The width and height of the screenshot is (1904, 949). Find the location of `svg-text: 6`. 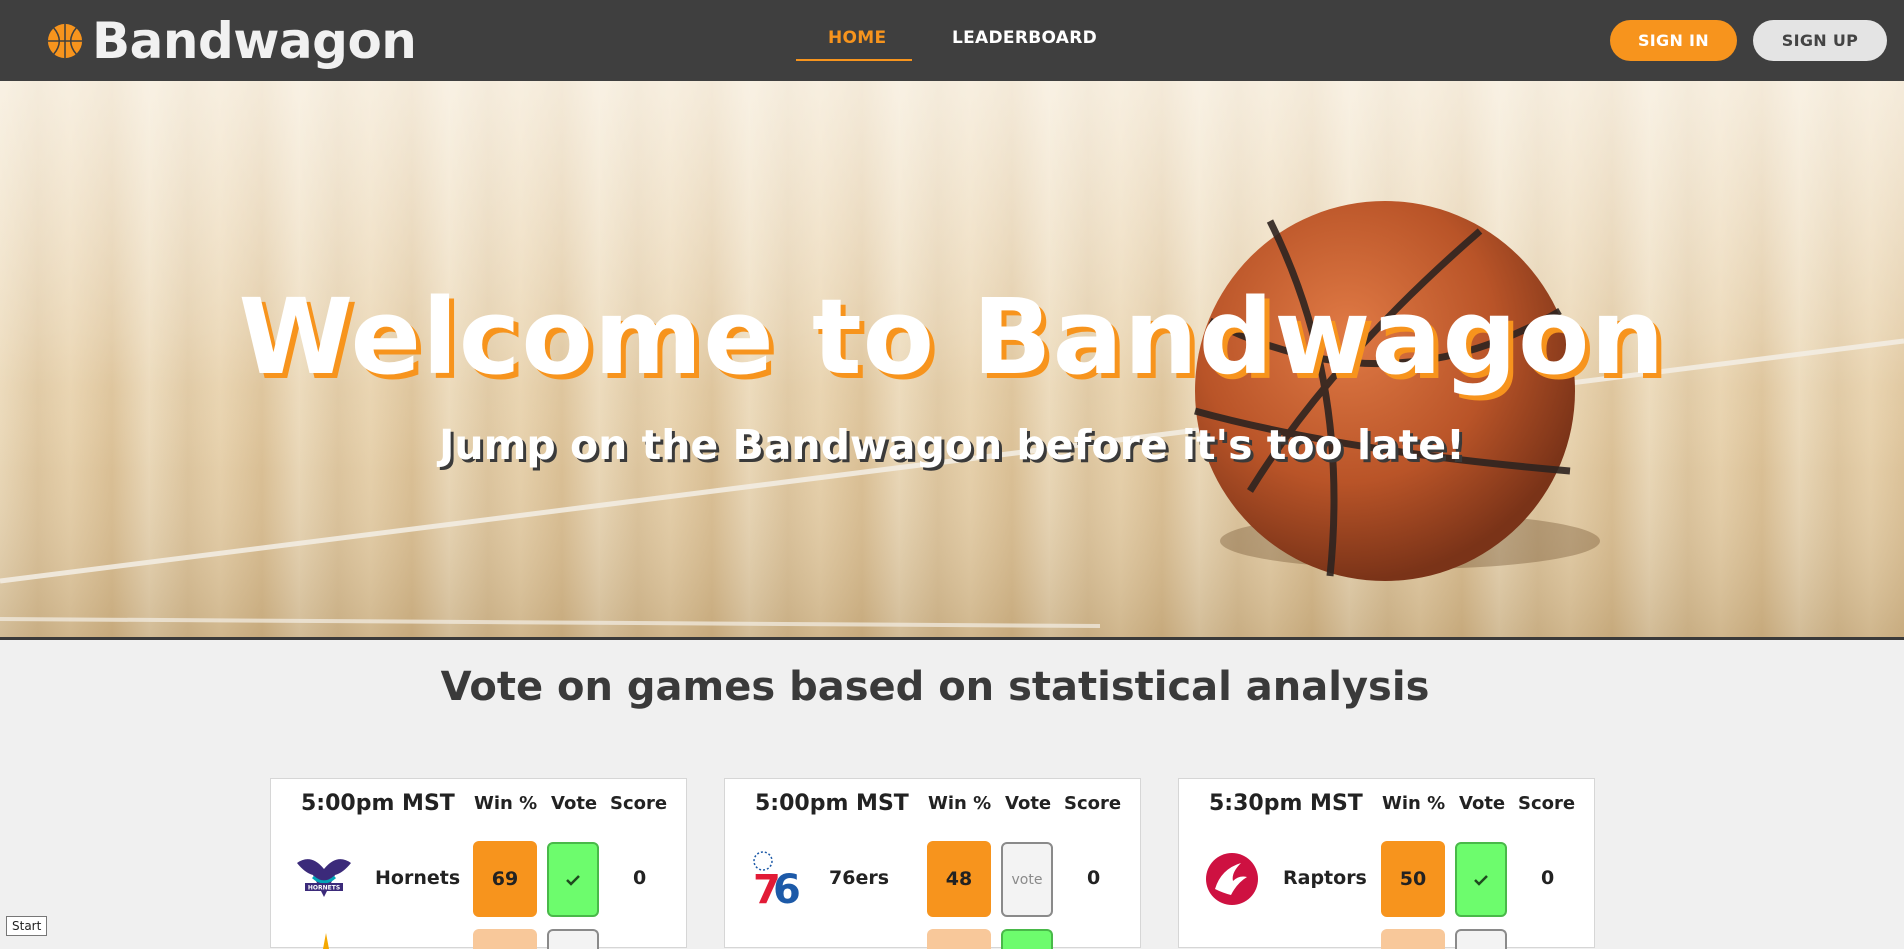

svg-text: 6 is located at coordinates (787, 888).